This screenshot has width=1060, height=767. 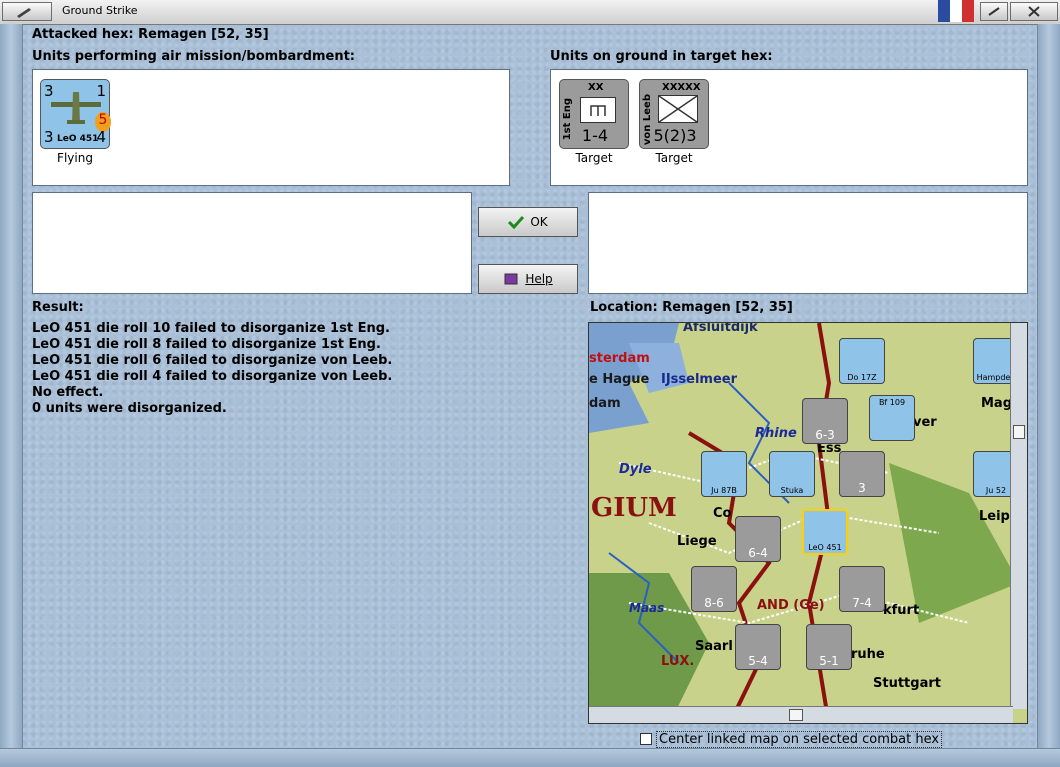 I want to click on map-place: Rhine, so click(x=776, y=433).